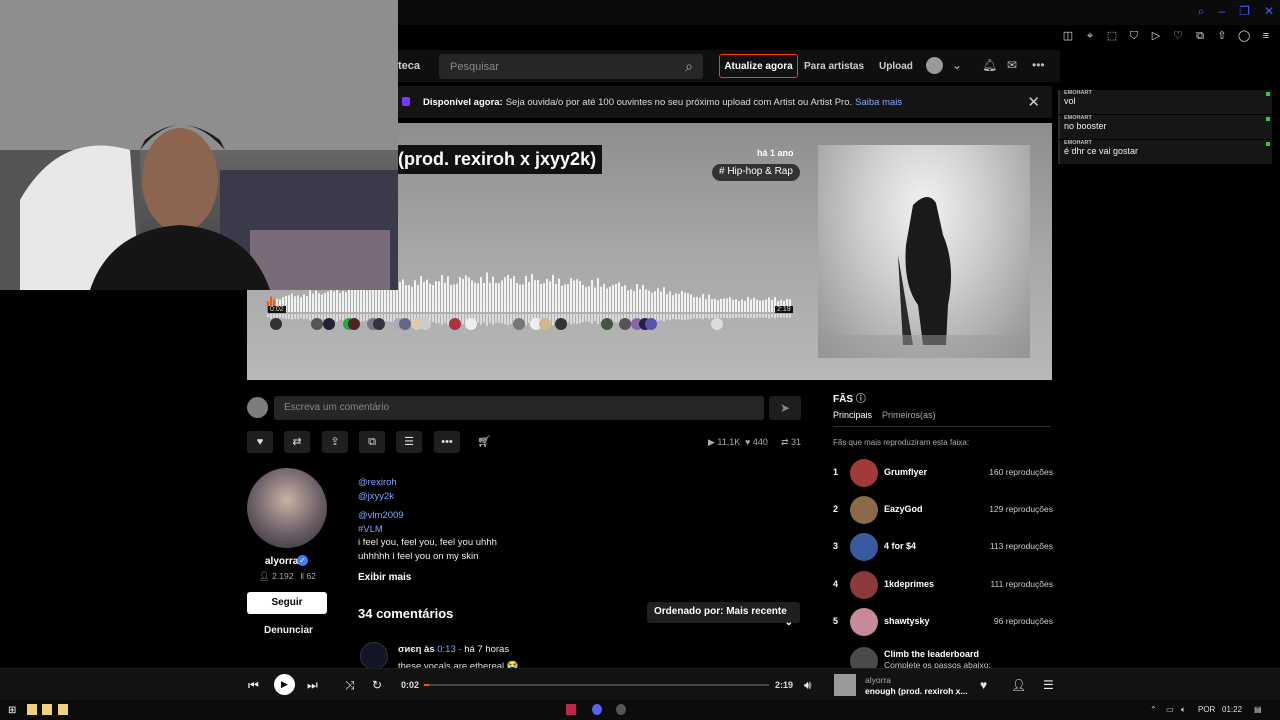  Describe the element at coordinates (1244, 11) in the screenshot. I see `restore-icon: ❐` at that location.